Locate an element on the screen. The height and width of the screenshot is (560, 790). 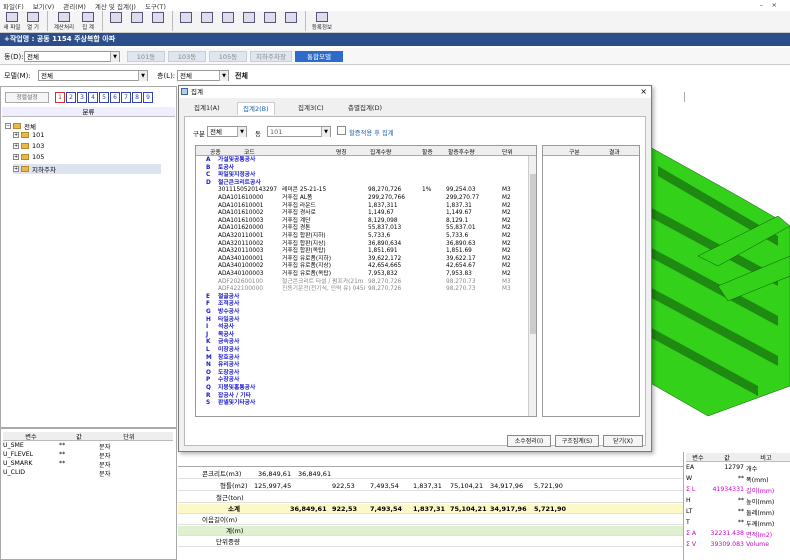
tree-item-parking: + 지하주차 is located at coordinates (87, 169).